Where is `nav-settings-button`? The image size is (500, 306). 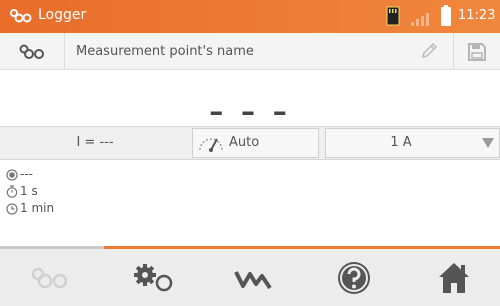
nav-settings-button is located at coordinates (154, 277).